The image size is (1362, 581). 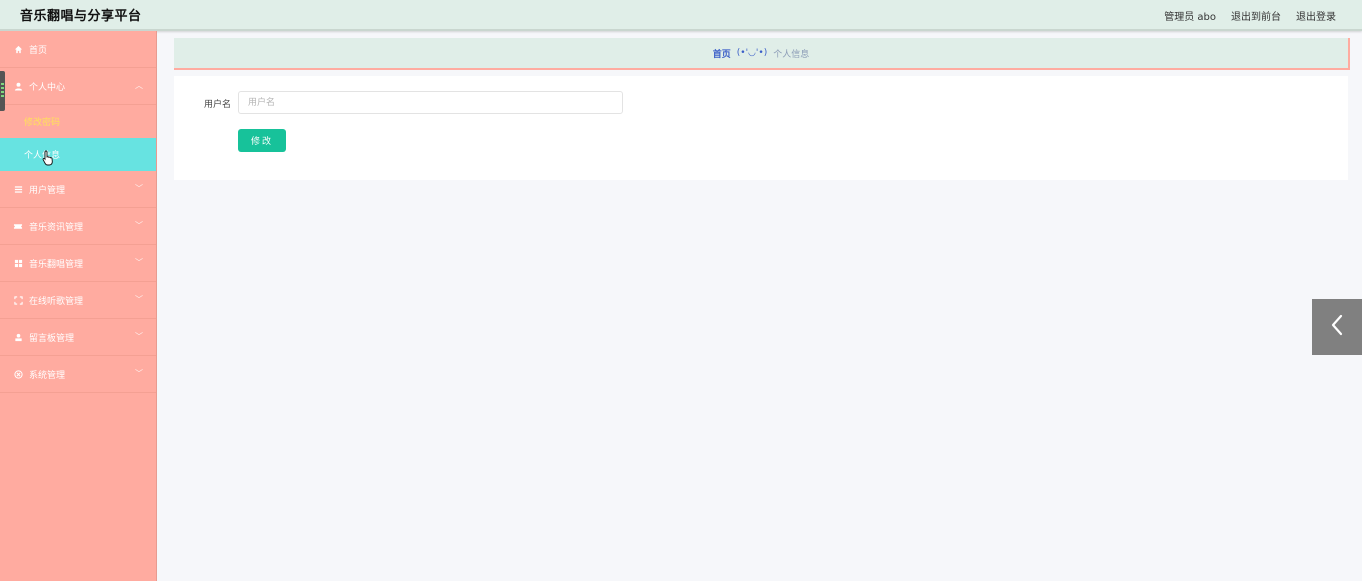 I want to click on username-input, so click(x=430, y=102).